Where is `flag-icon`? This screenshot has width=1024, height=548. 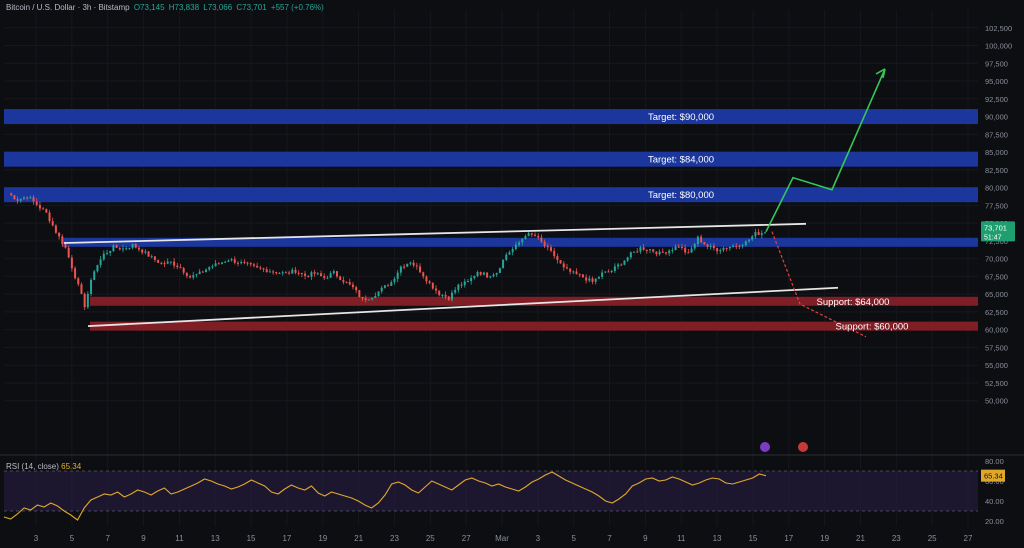 flag-icon is located at coordinates (803, 447).